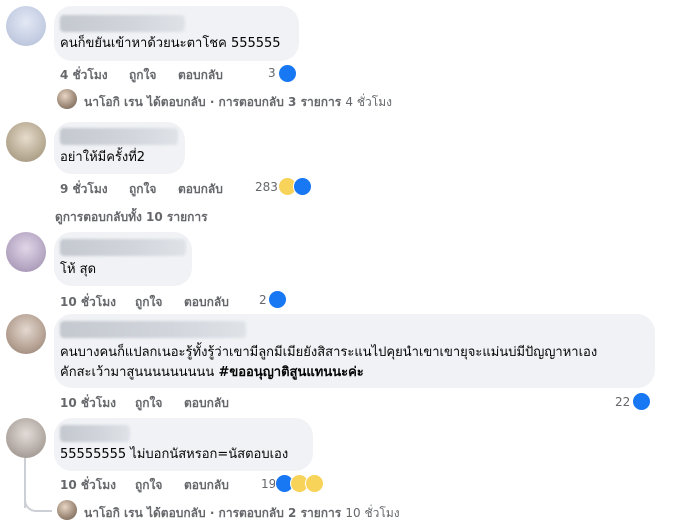  I want to click on view-all-replies-link: ดูการตอบกลับทั้ง 10 รายการ, so click(131, 217).